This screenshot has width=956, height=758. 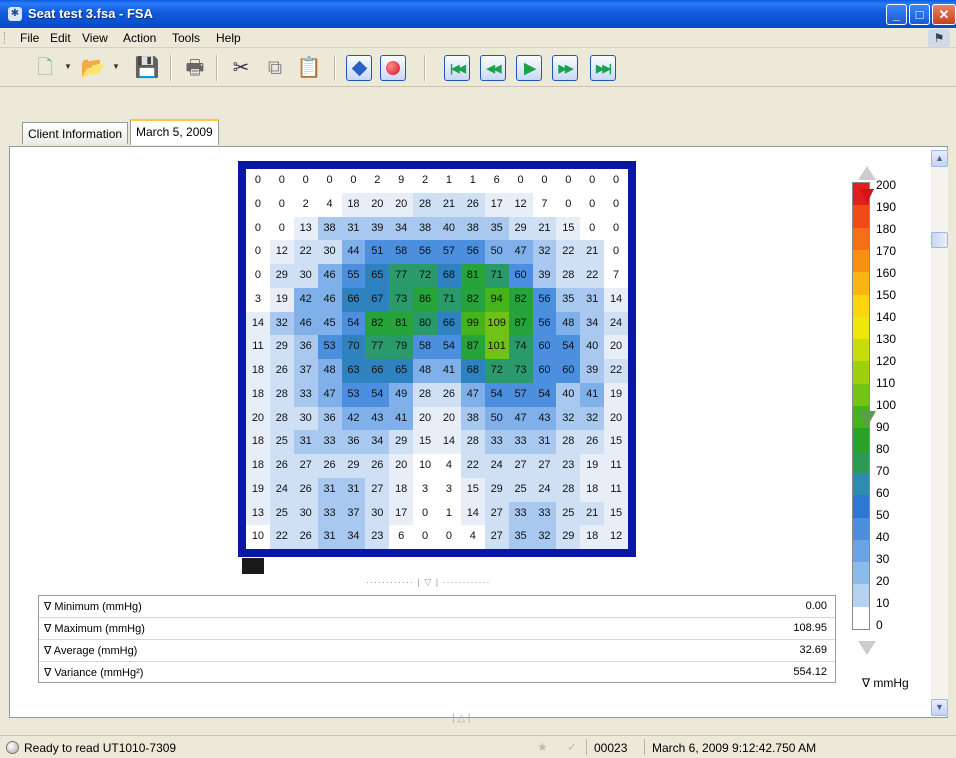 I want to click on pressure-cell: 49, so click(x=401, y=394).